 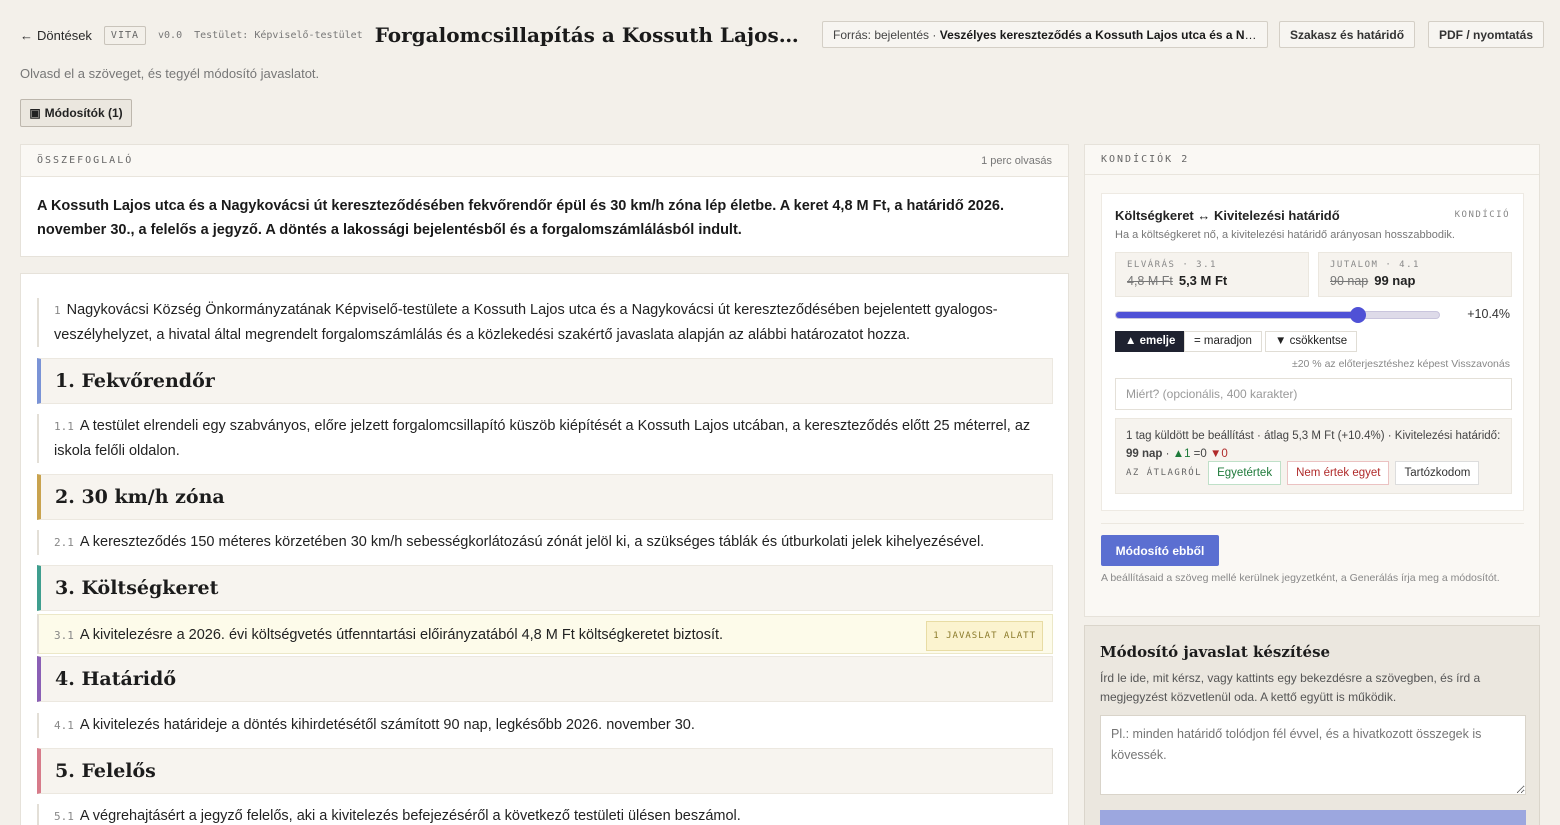 I want to click on raise-button: ▲ emelje, so click(x=1150, y=341).